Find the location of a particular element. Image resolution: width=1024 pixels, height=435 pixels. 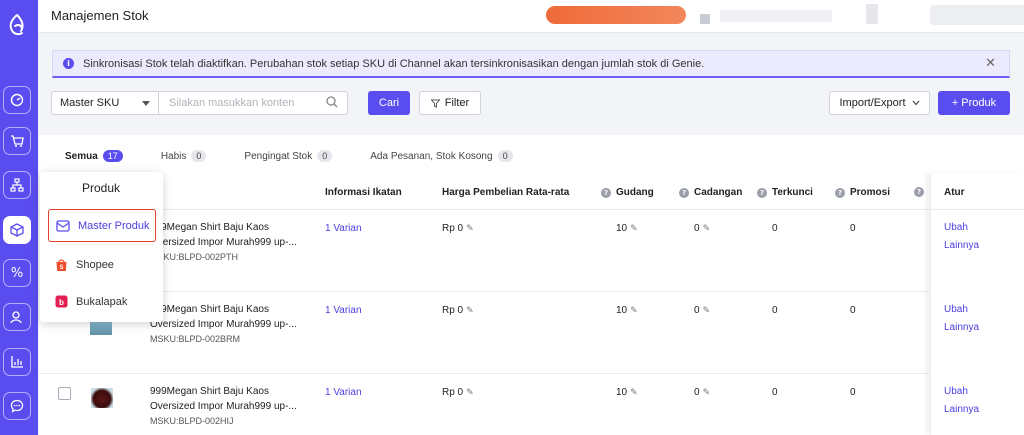

column-header-promosi: ? Promosi is located at coordinates (862, 192).